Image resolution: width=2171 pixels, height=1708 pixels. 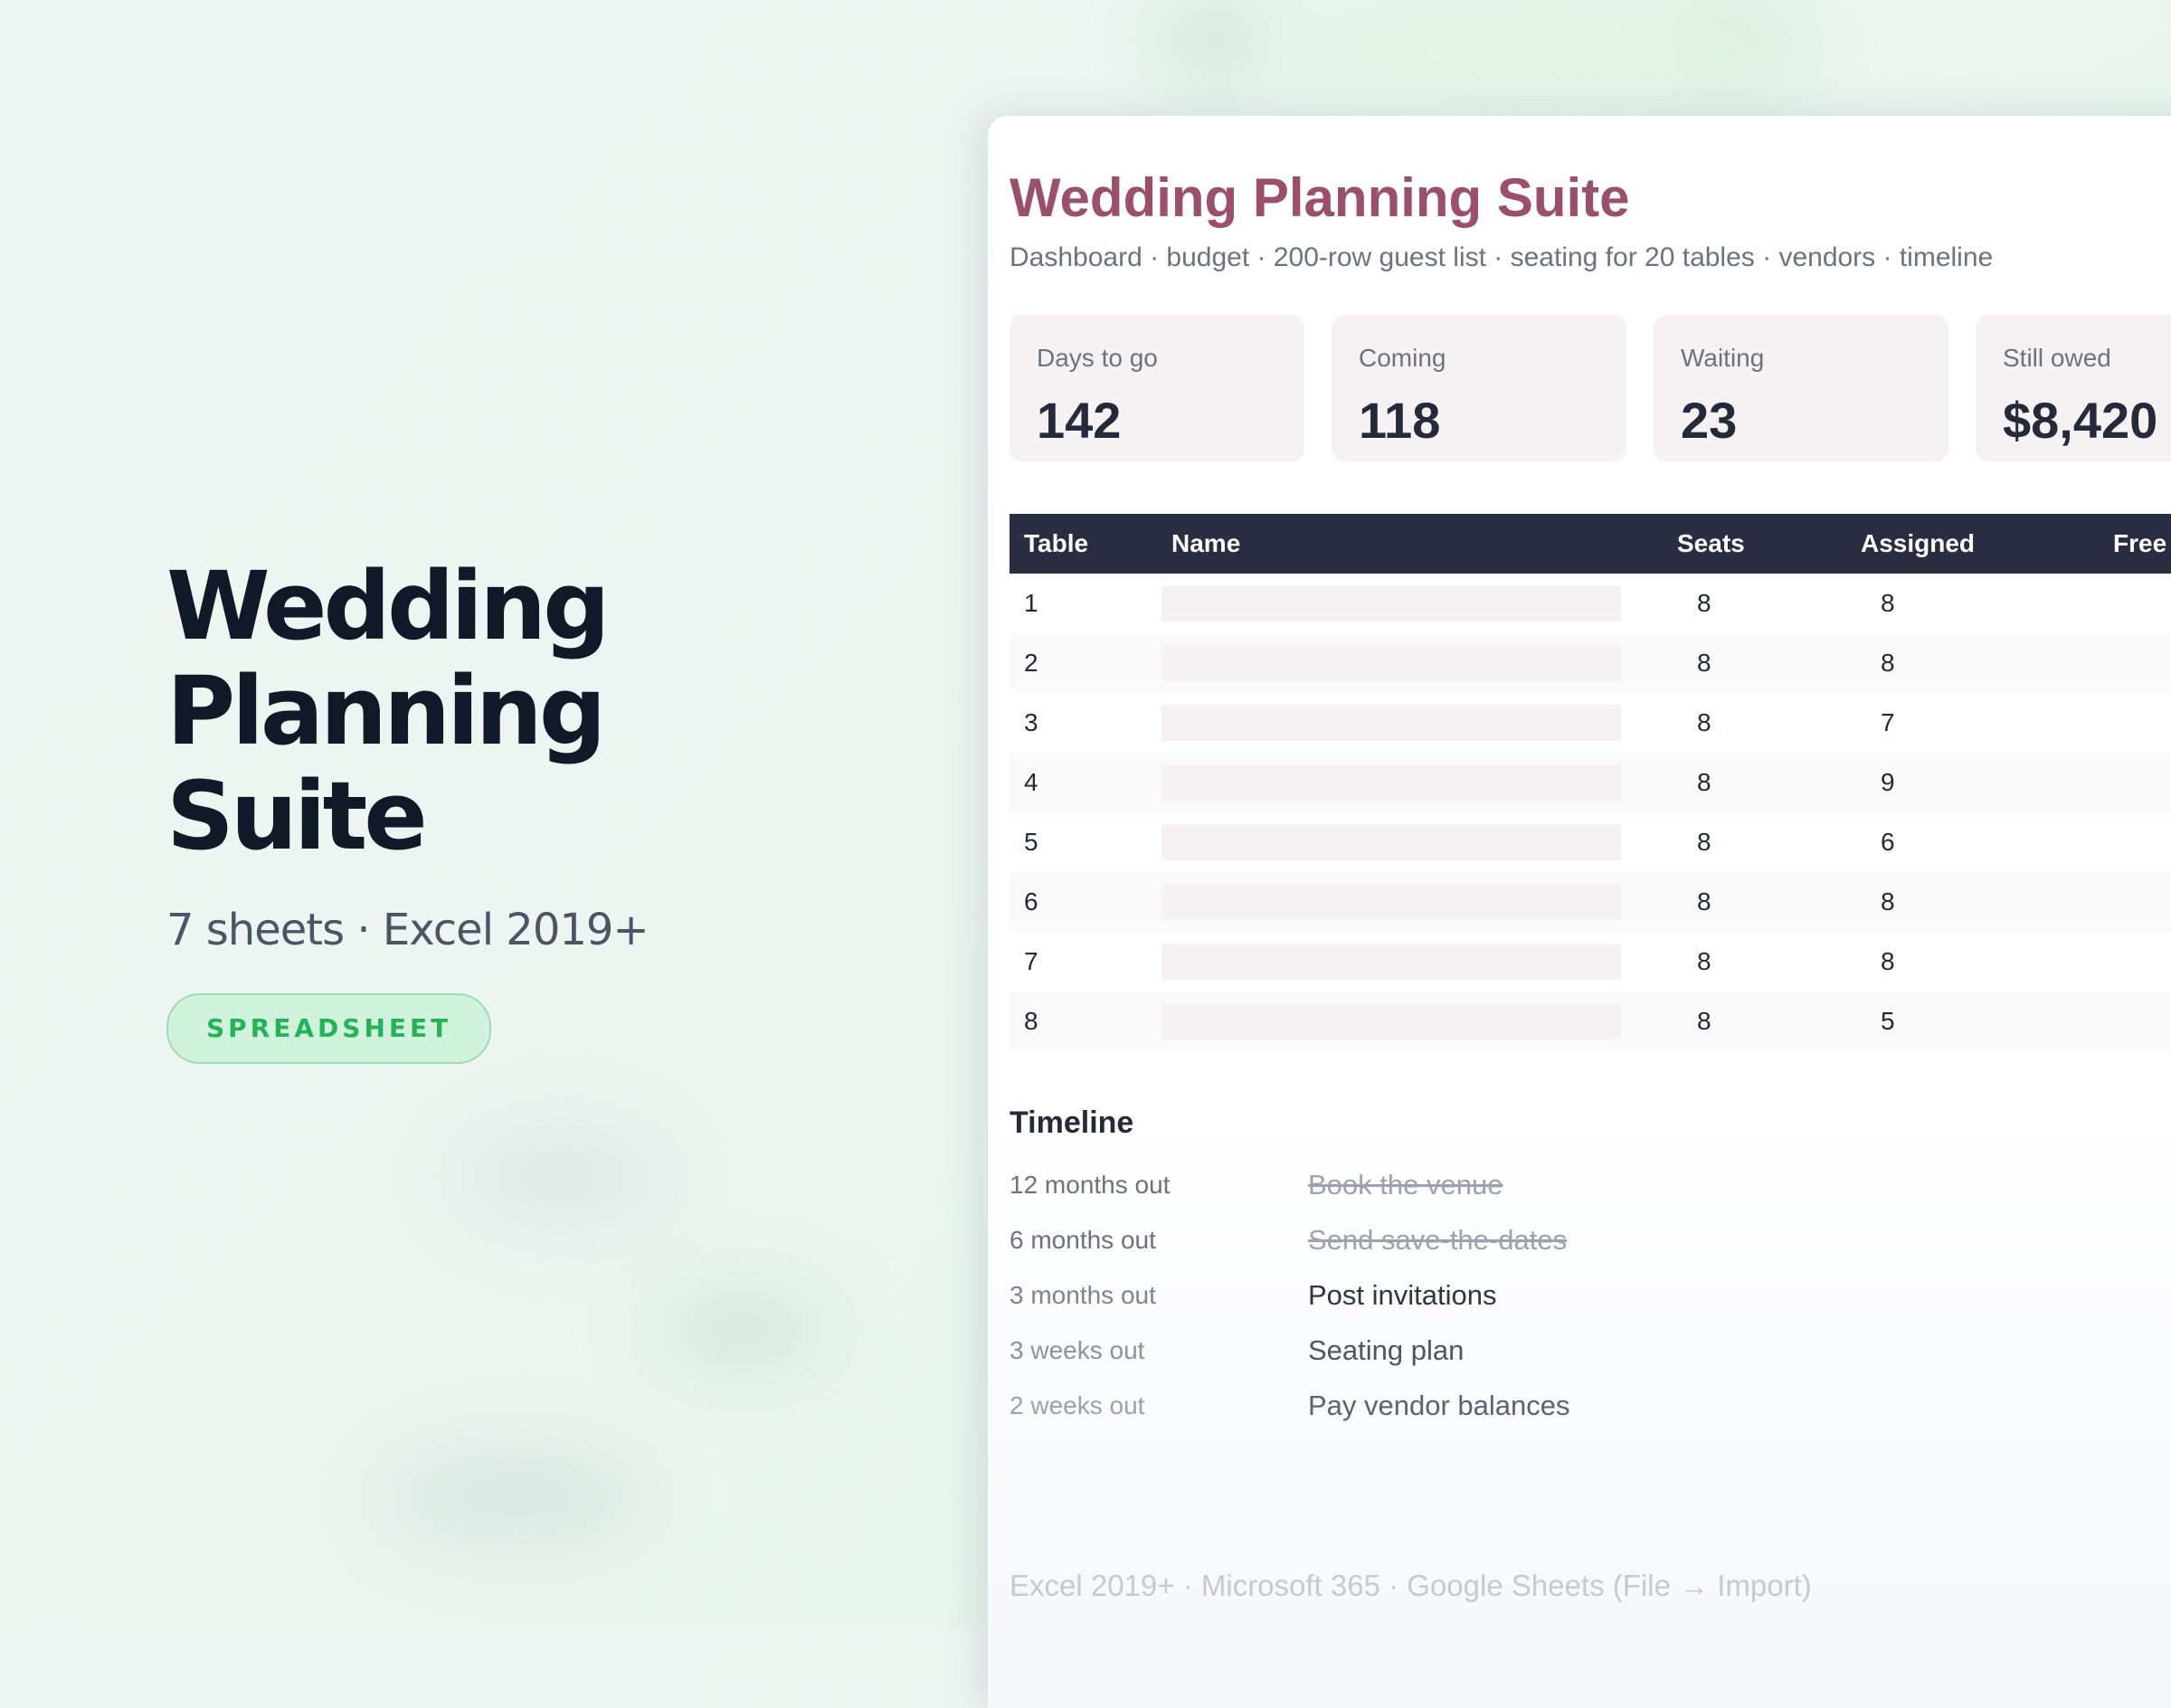 What do you see at coordinates (1083, 1295) in the screenshot?
I see `timeline-when: 3 months out` at bounding box center [1083, 1295].